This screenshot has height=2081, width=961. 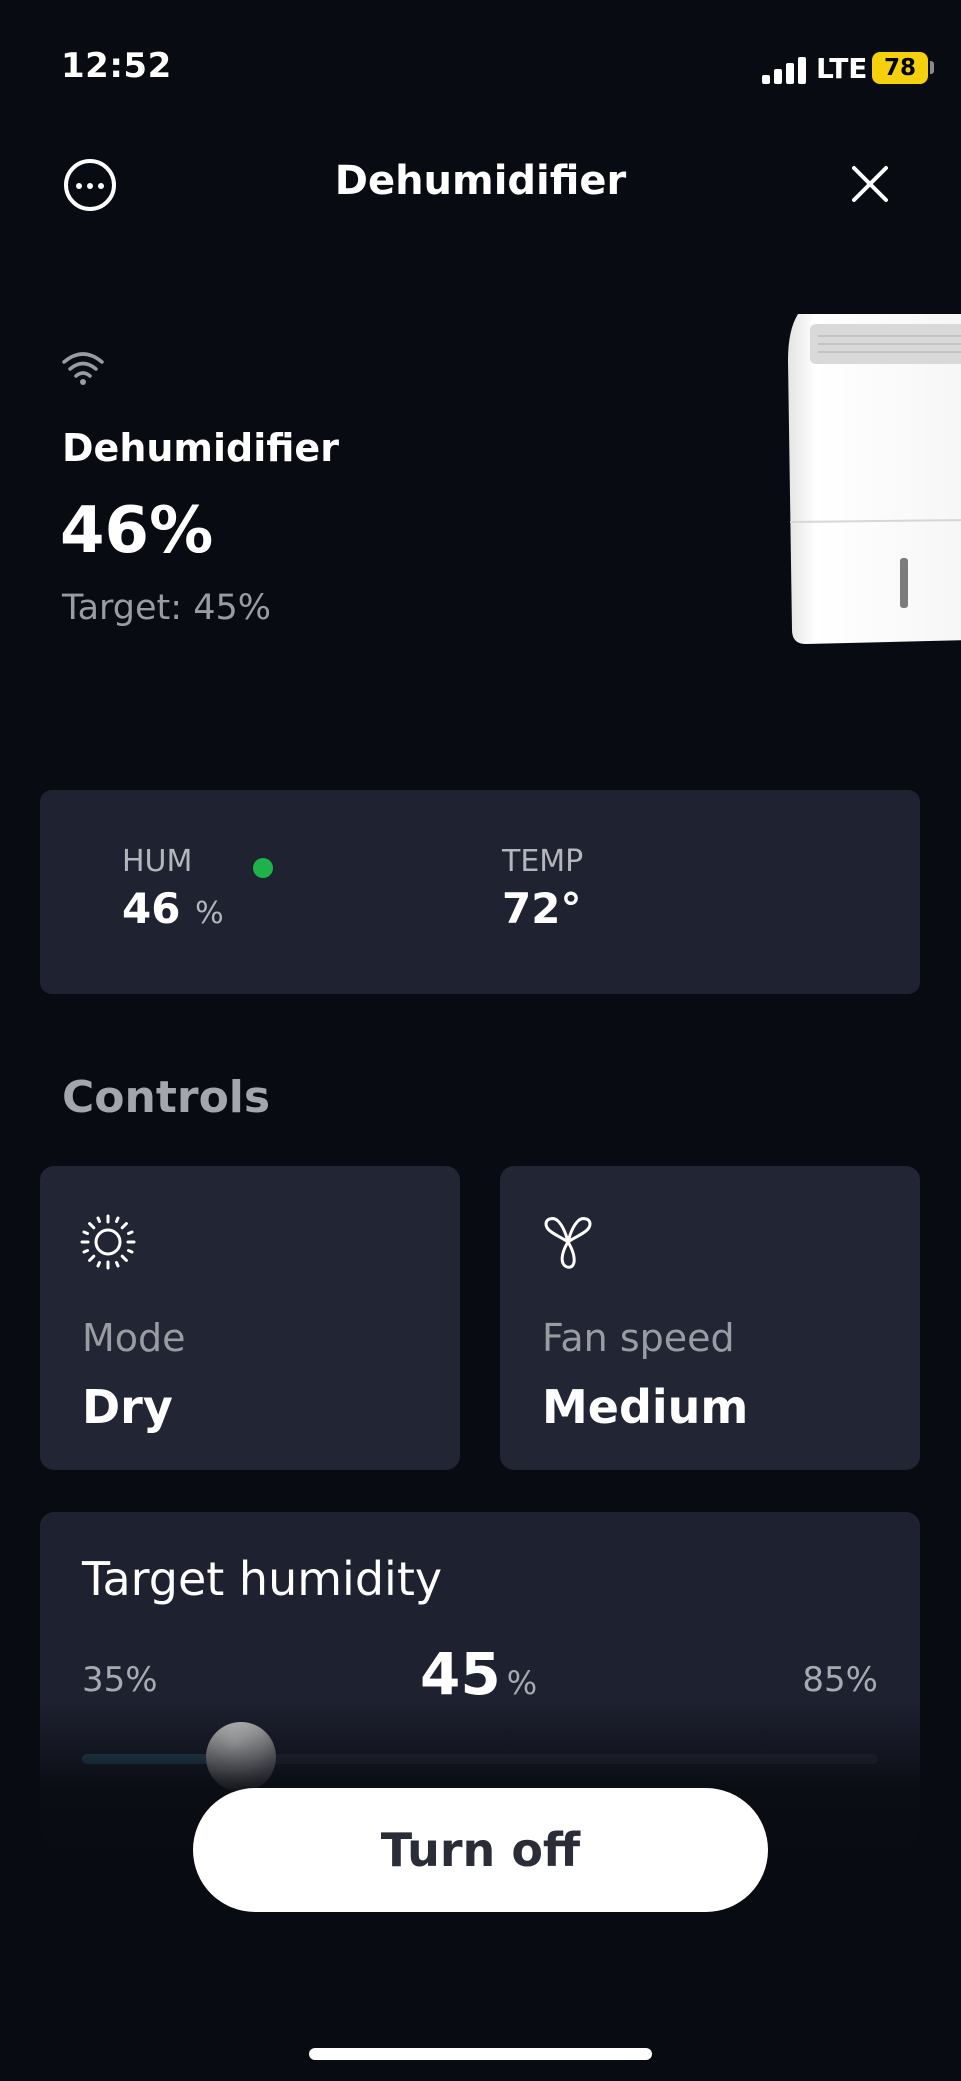 What do you see at coordinates (543, 861) in the screenshot?
I see `temp-stat-label: TEMP` at bounding box center [543, 861].